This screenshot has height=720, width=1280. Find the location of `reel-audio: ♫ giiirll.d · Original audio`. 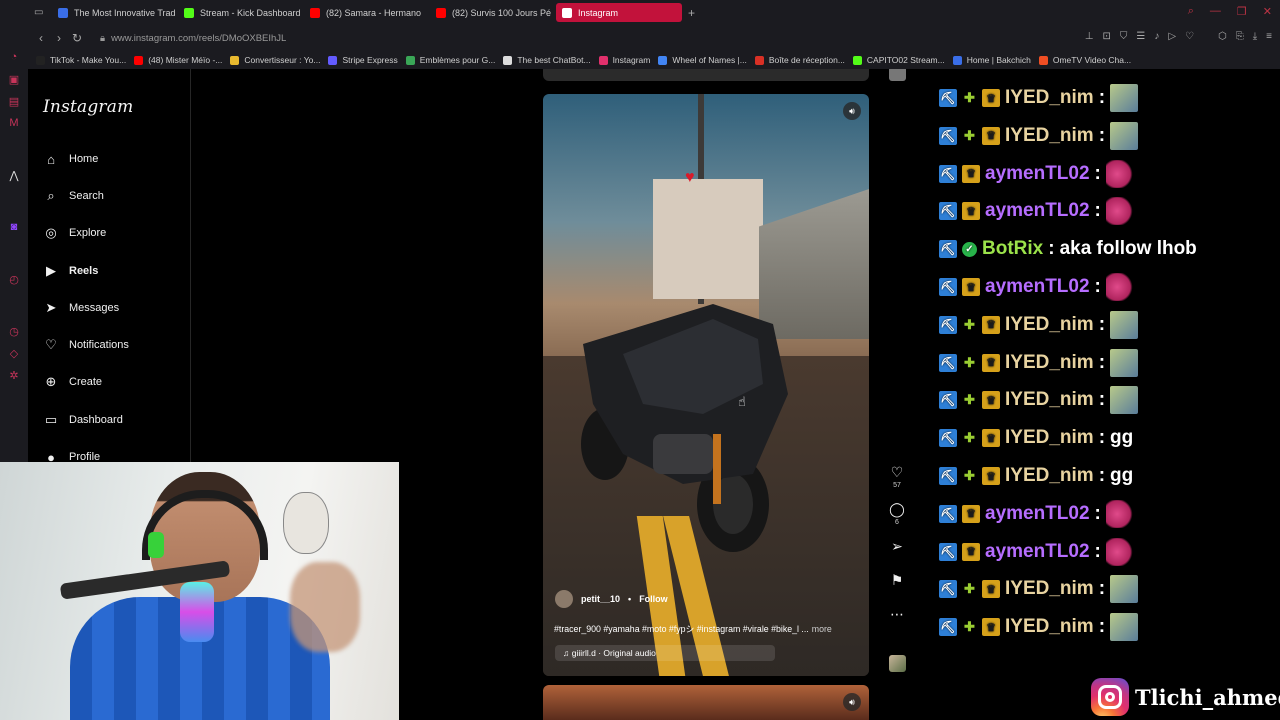

reel-audio: ♫ giiirll.d · Original audio is located at coordinates (665, 653).